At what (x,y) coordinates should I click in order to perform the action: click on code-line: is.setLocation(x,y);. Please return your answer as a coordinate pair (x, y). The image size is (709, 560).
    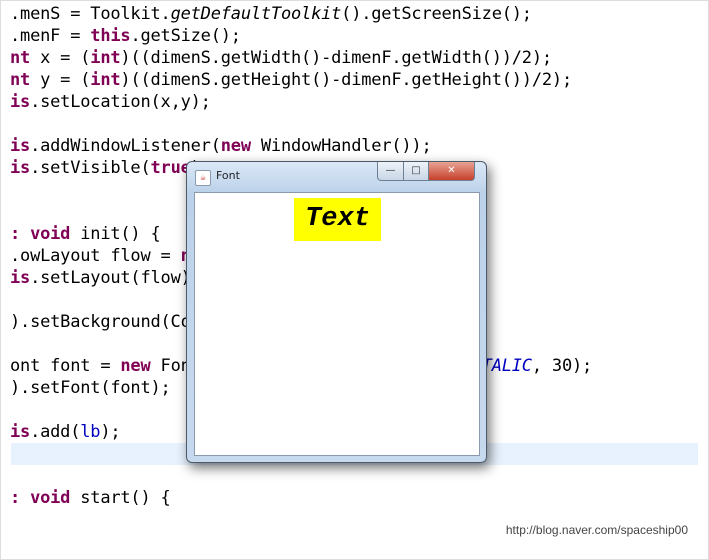
    Looking at the image, I should click on (110, 102).